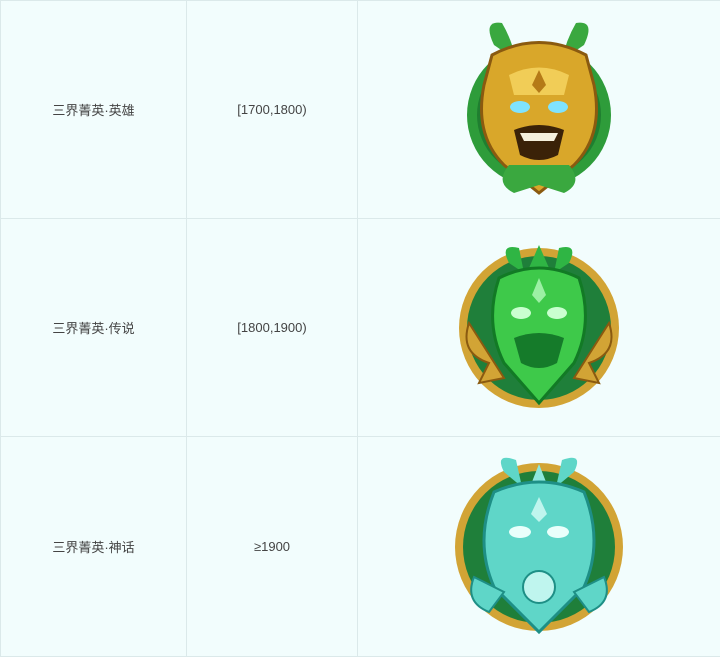  I want to click on tier-name: 三界菁英·英雄, so click(93, 110).